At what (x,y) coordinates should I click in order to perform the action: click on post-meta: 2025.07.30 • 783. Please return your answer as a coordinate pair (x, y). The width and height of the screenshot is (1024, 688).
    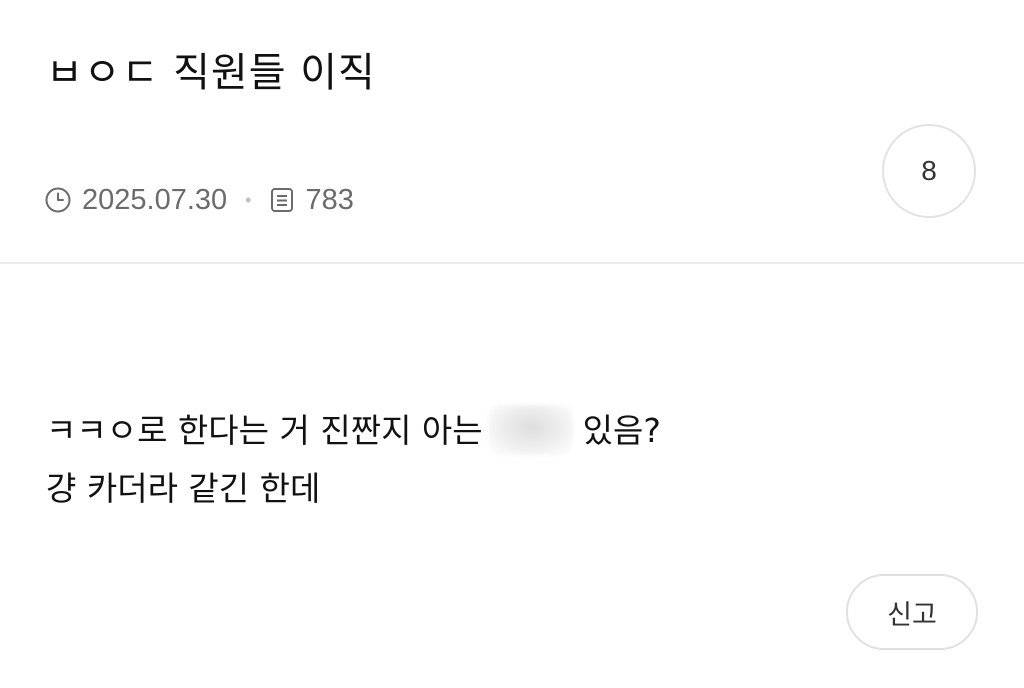
    Looking at the image, I should click on (199, 200).